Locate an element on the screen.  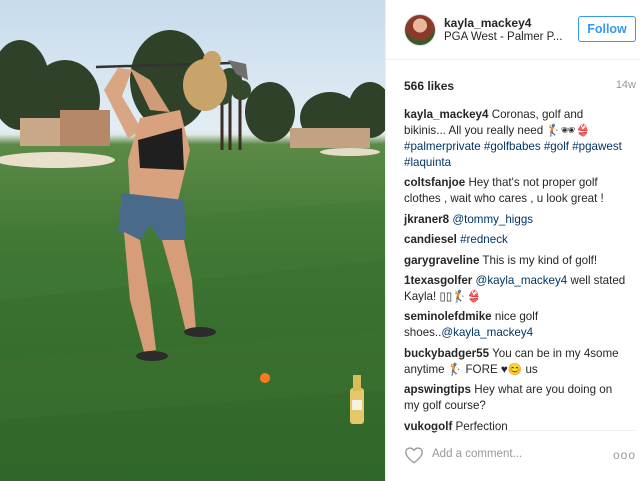
likes-count: 566 likes is located at coordinates (429, 86).